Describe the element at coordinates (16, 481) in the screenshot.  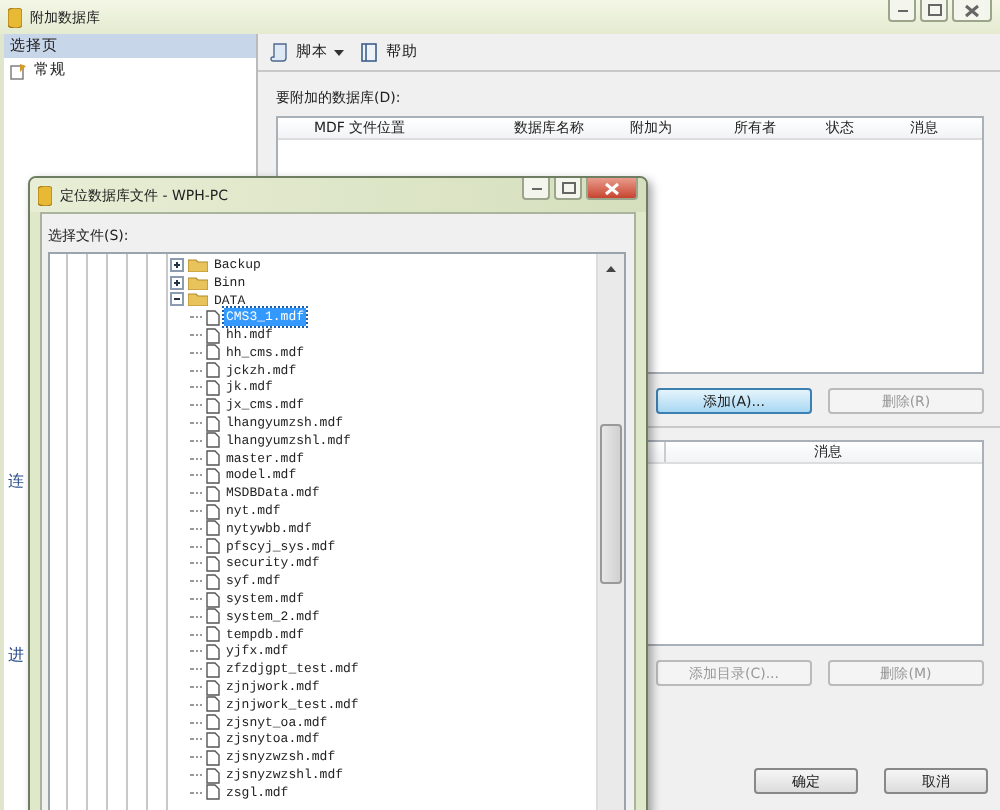
I see `section-heading: 连` at that location.